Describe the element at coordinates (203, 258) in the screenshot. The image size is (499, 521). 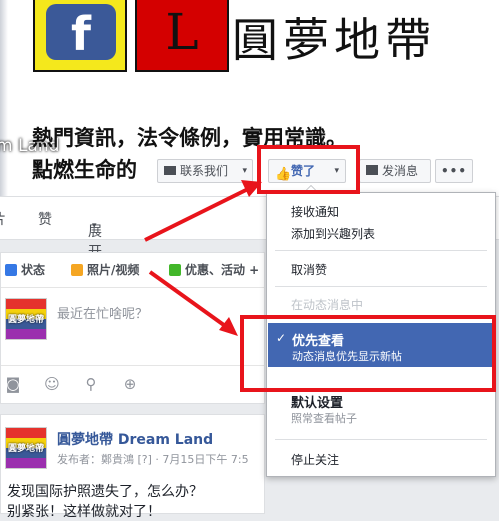
I see `annotation-arrows` at that location.